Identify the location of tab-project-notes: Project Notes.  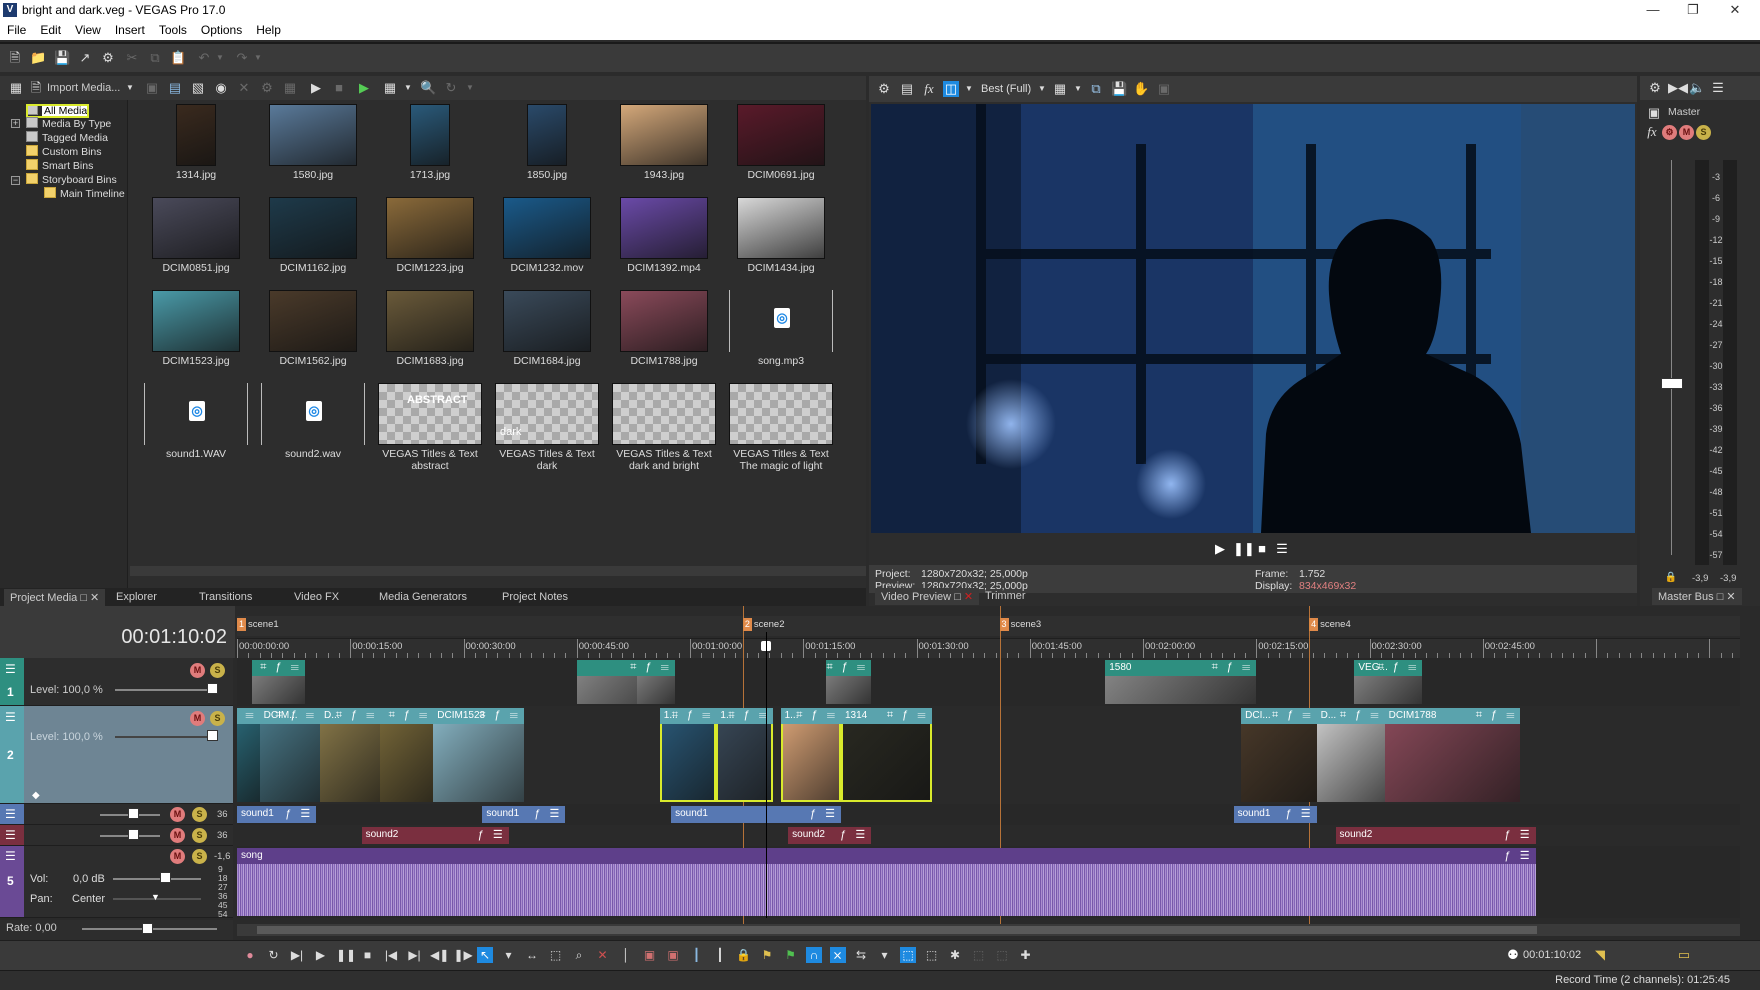
(535, 597).